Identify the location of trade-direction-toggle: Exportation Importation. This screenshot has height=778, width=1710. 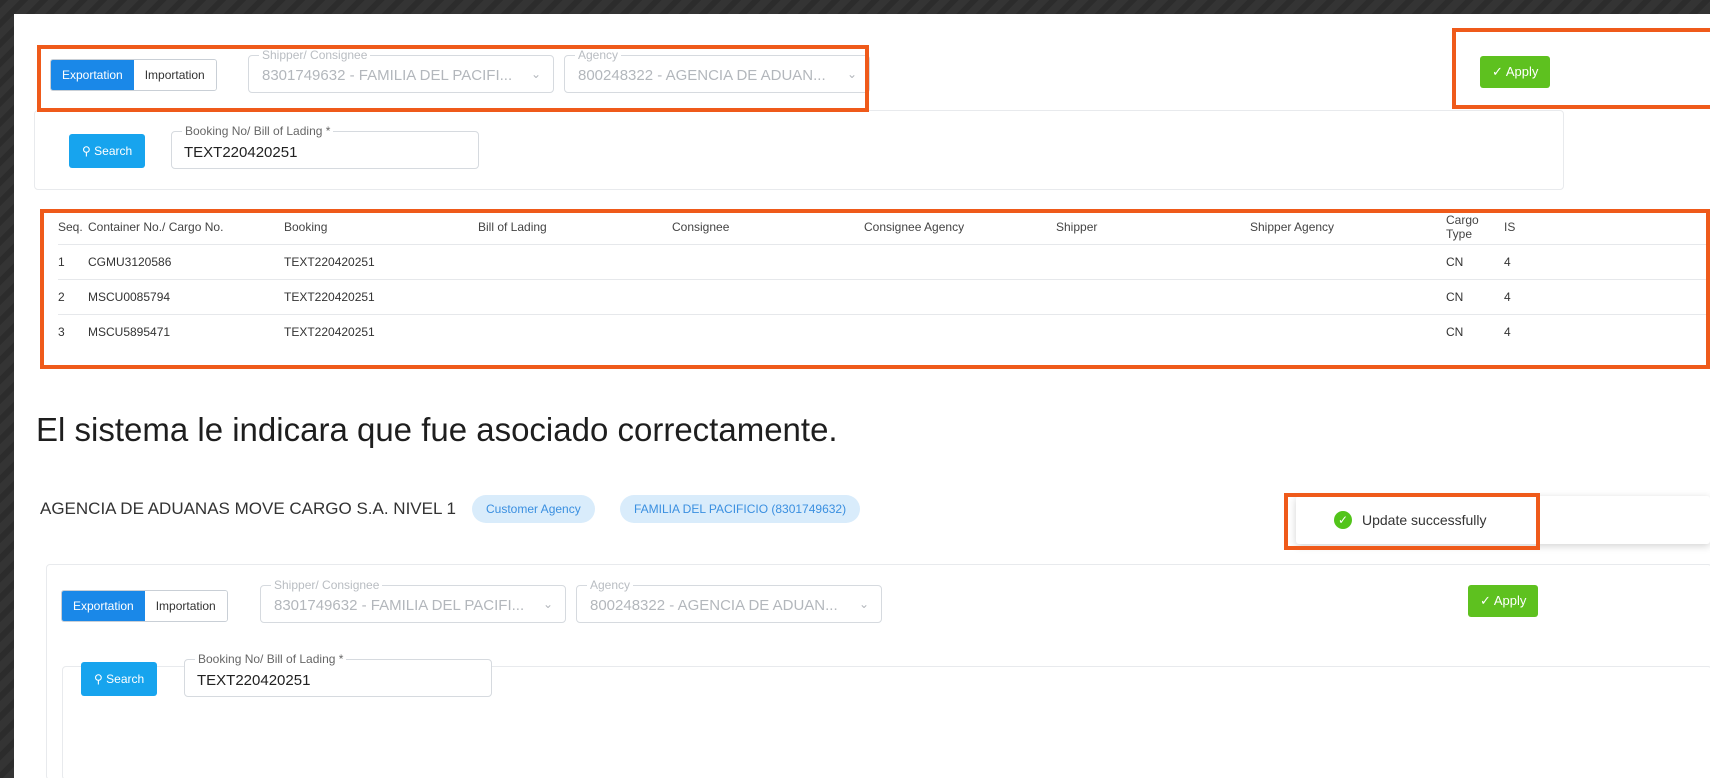
(144, 606).